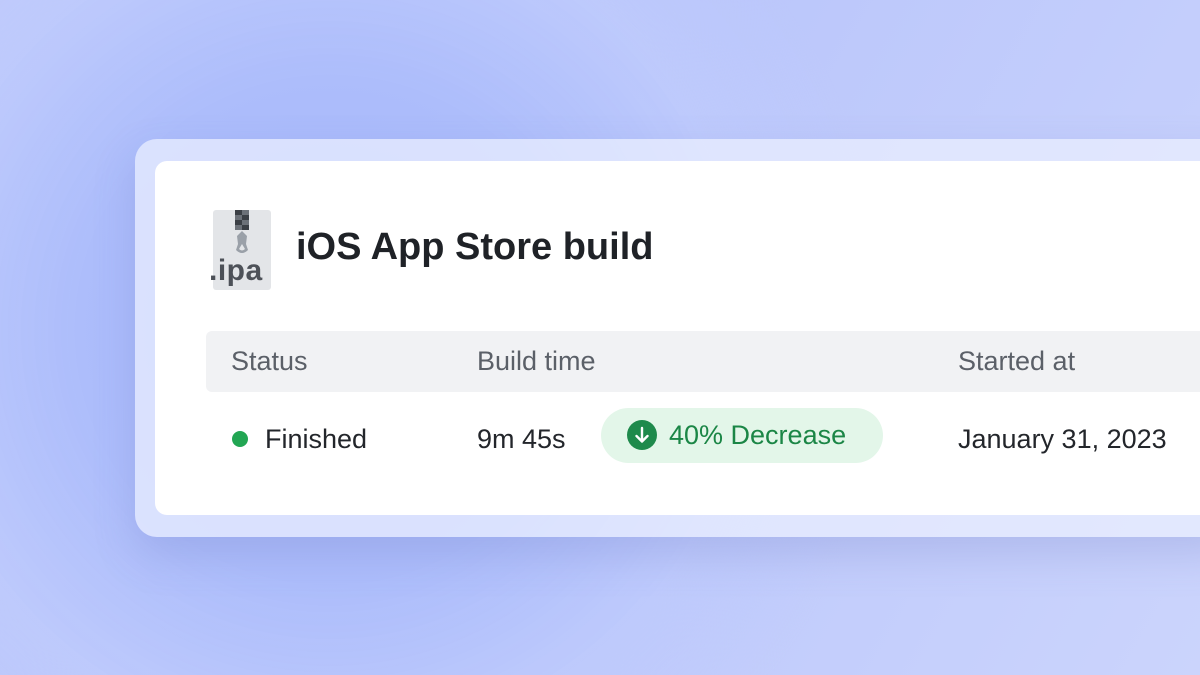 This screenshot has height=675, width=1200. I want to click on status-dot-icon, so click(240, 439).